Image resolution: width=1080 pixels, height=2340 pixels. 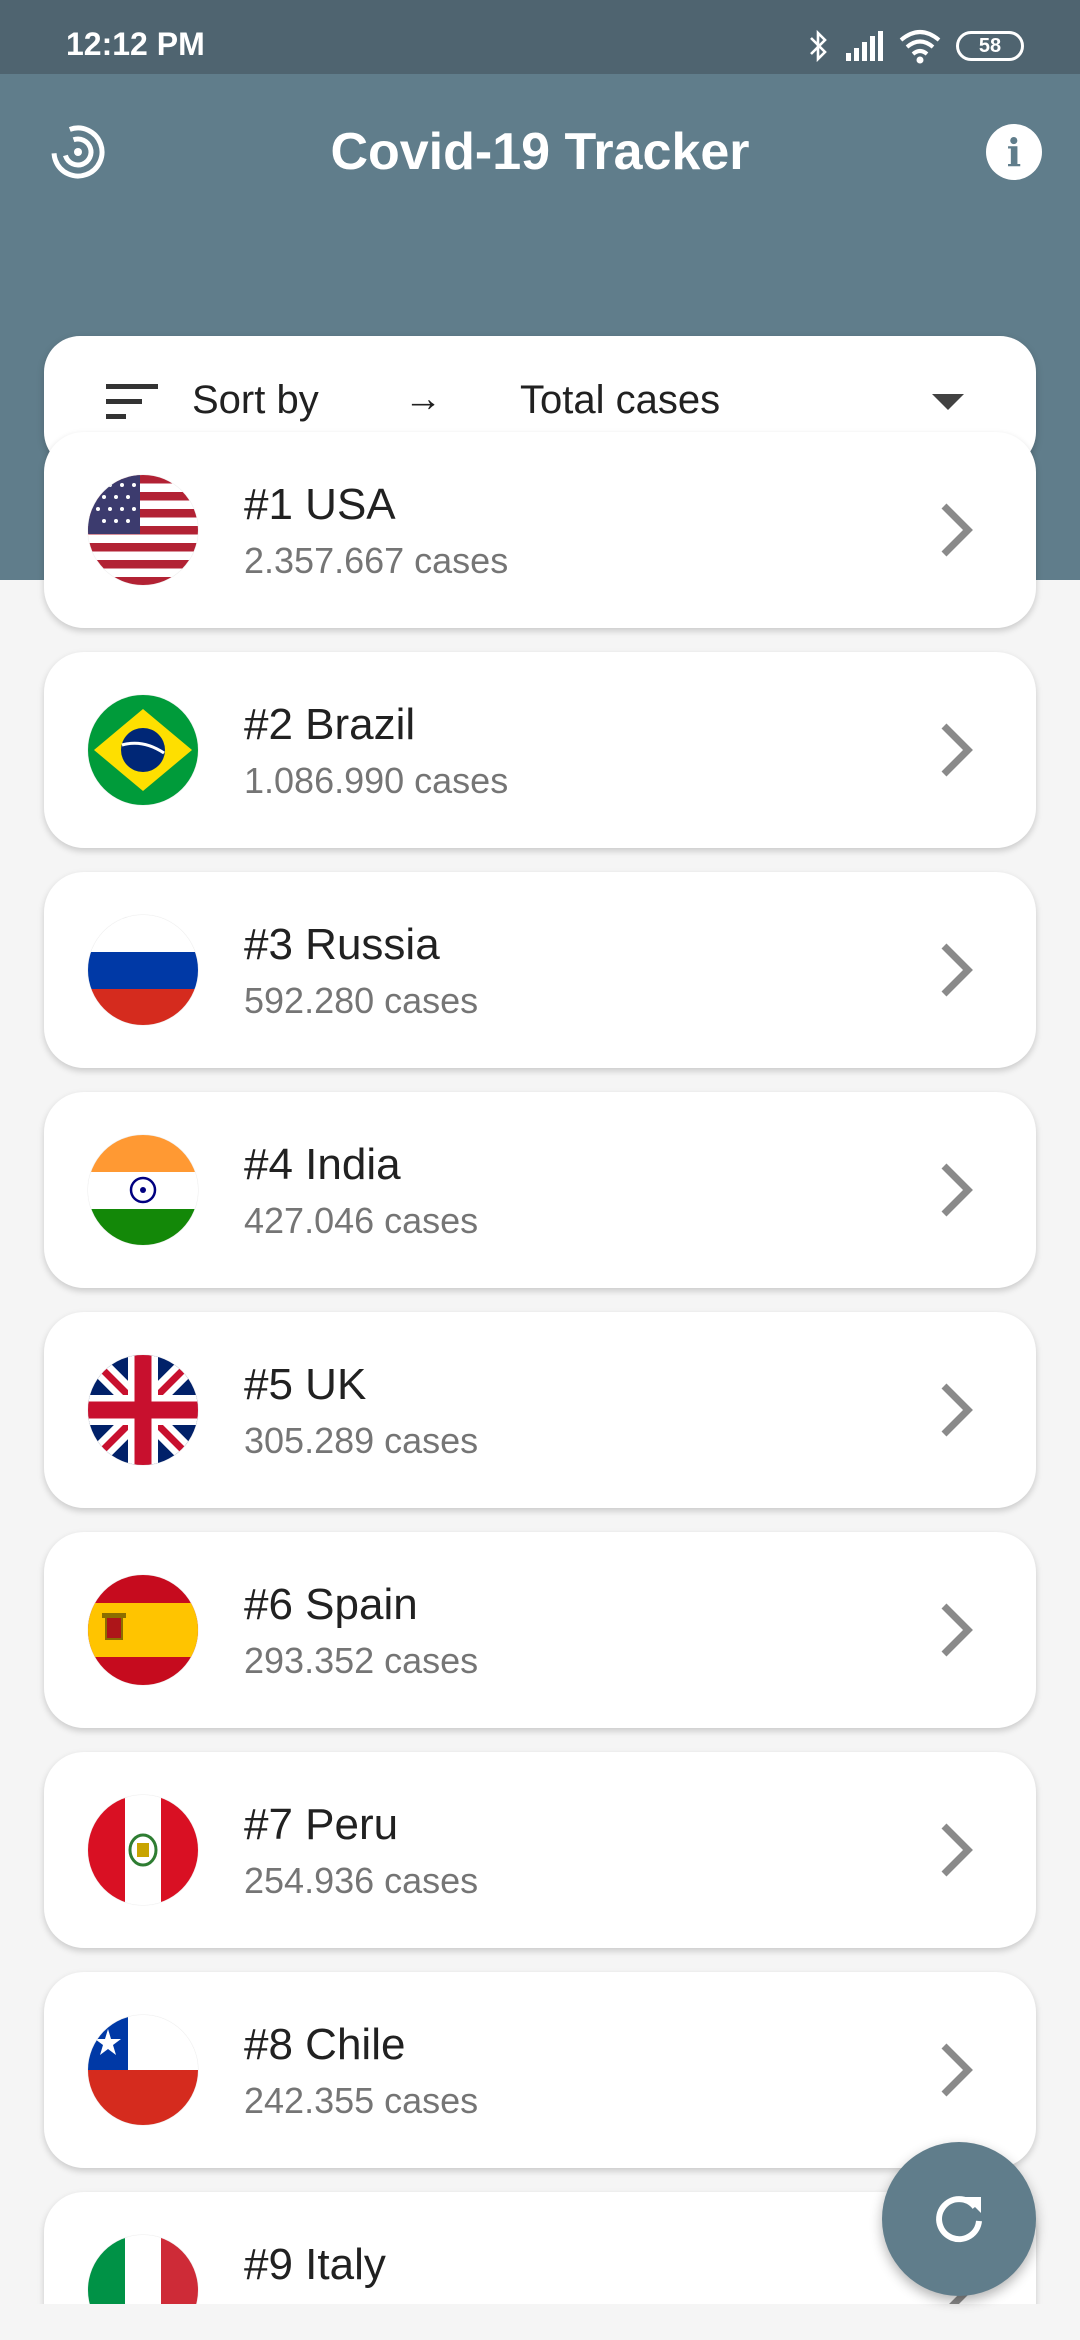 What do you see at coordinates (322, 1164) in the screenshot?
I see `country-name: #4 India` at bounding box center [322, 1164].